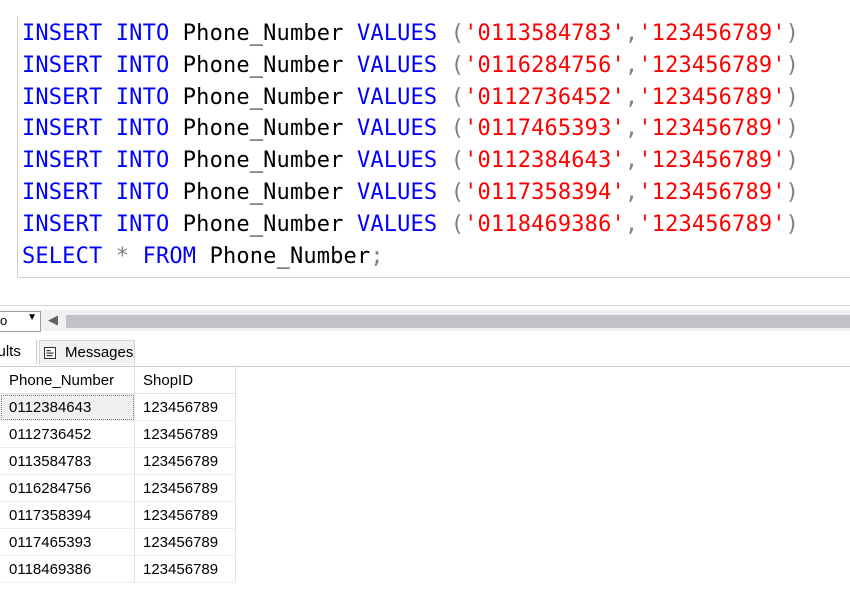 This screenshot has width=850, height=591. I want to click on keyword-select: SELECT, so click(62, 256).